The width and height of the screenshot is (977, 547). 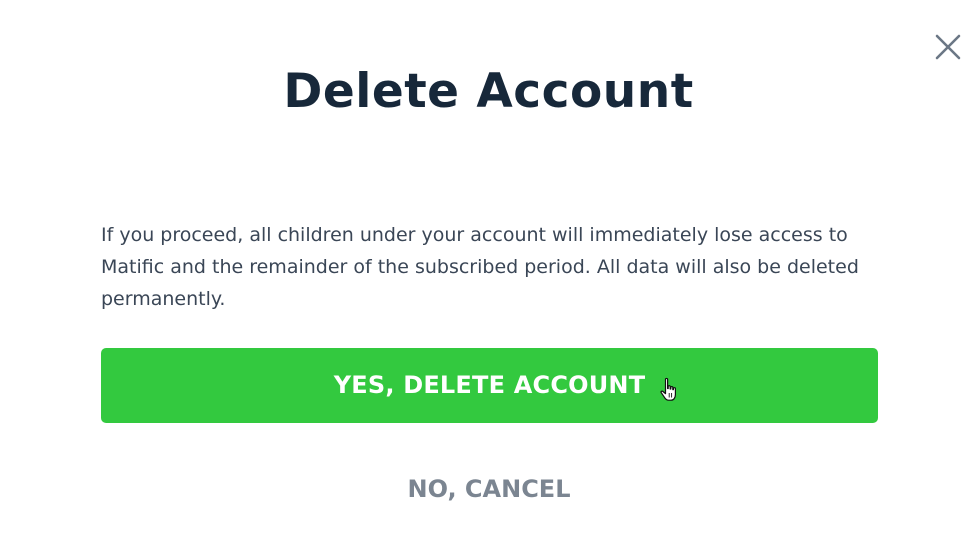 I want to click on delete-account-button: YES, DELETE ACCOUNT, so click(x=489, y=385).